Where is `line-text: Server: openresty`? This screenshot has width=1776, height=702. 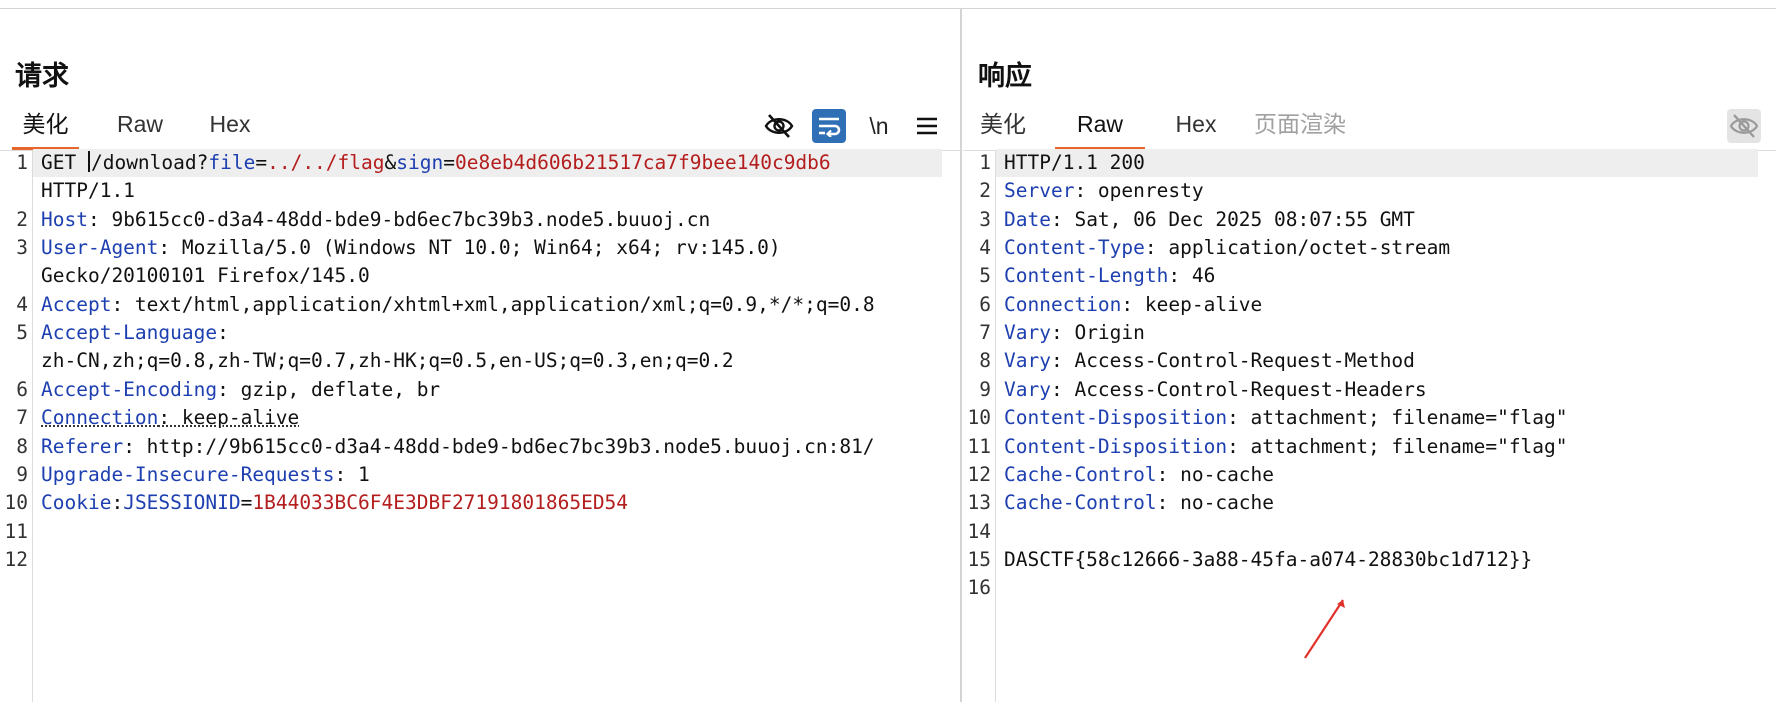
line-text: Server: openresty is located at coordinates (1104, 190).